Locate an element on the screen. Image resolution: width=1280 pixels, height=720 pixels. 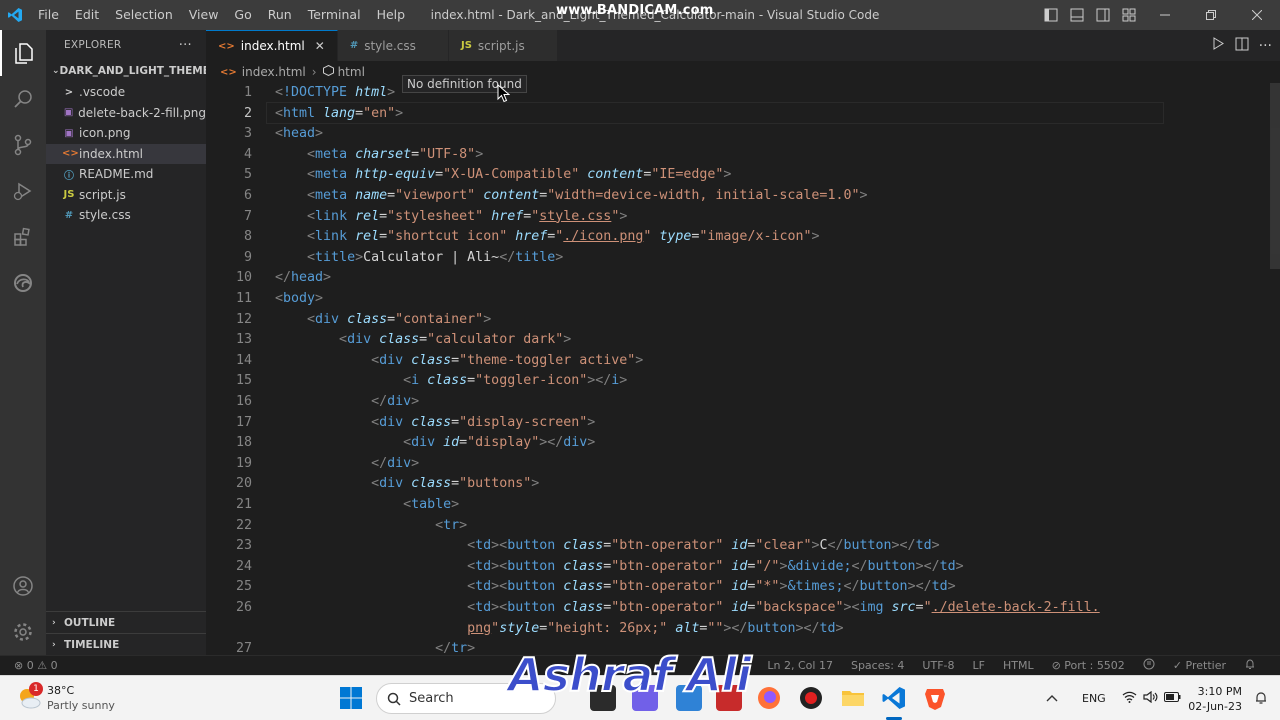
run-icon is located at coordinates (1218, 45).